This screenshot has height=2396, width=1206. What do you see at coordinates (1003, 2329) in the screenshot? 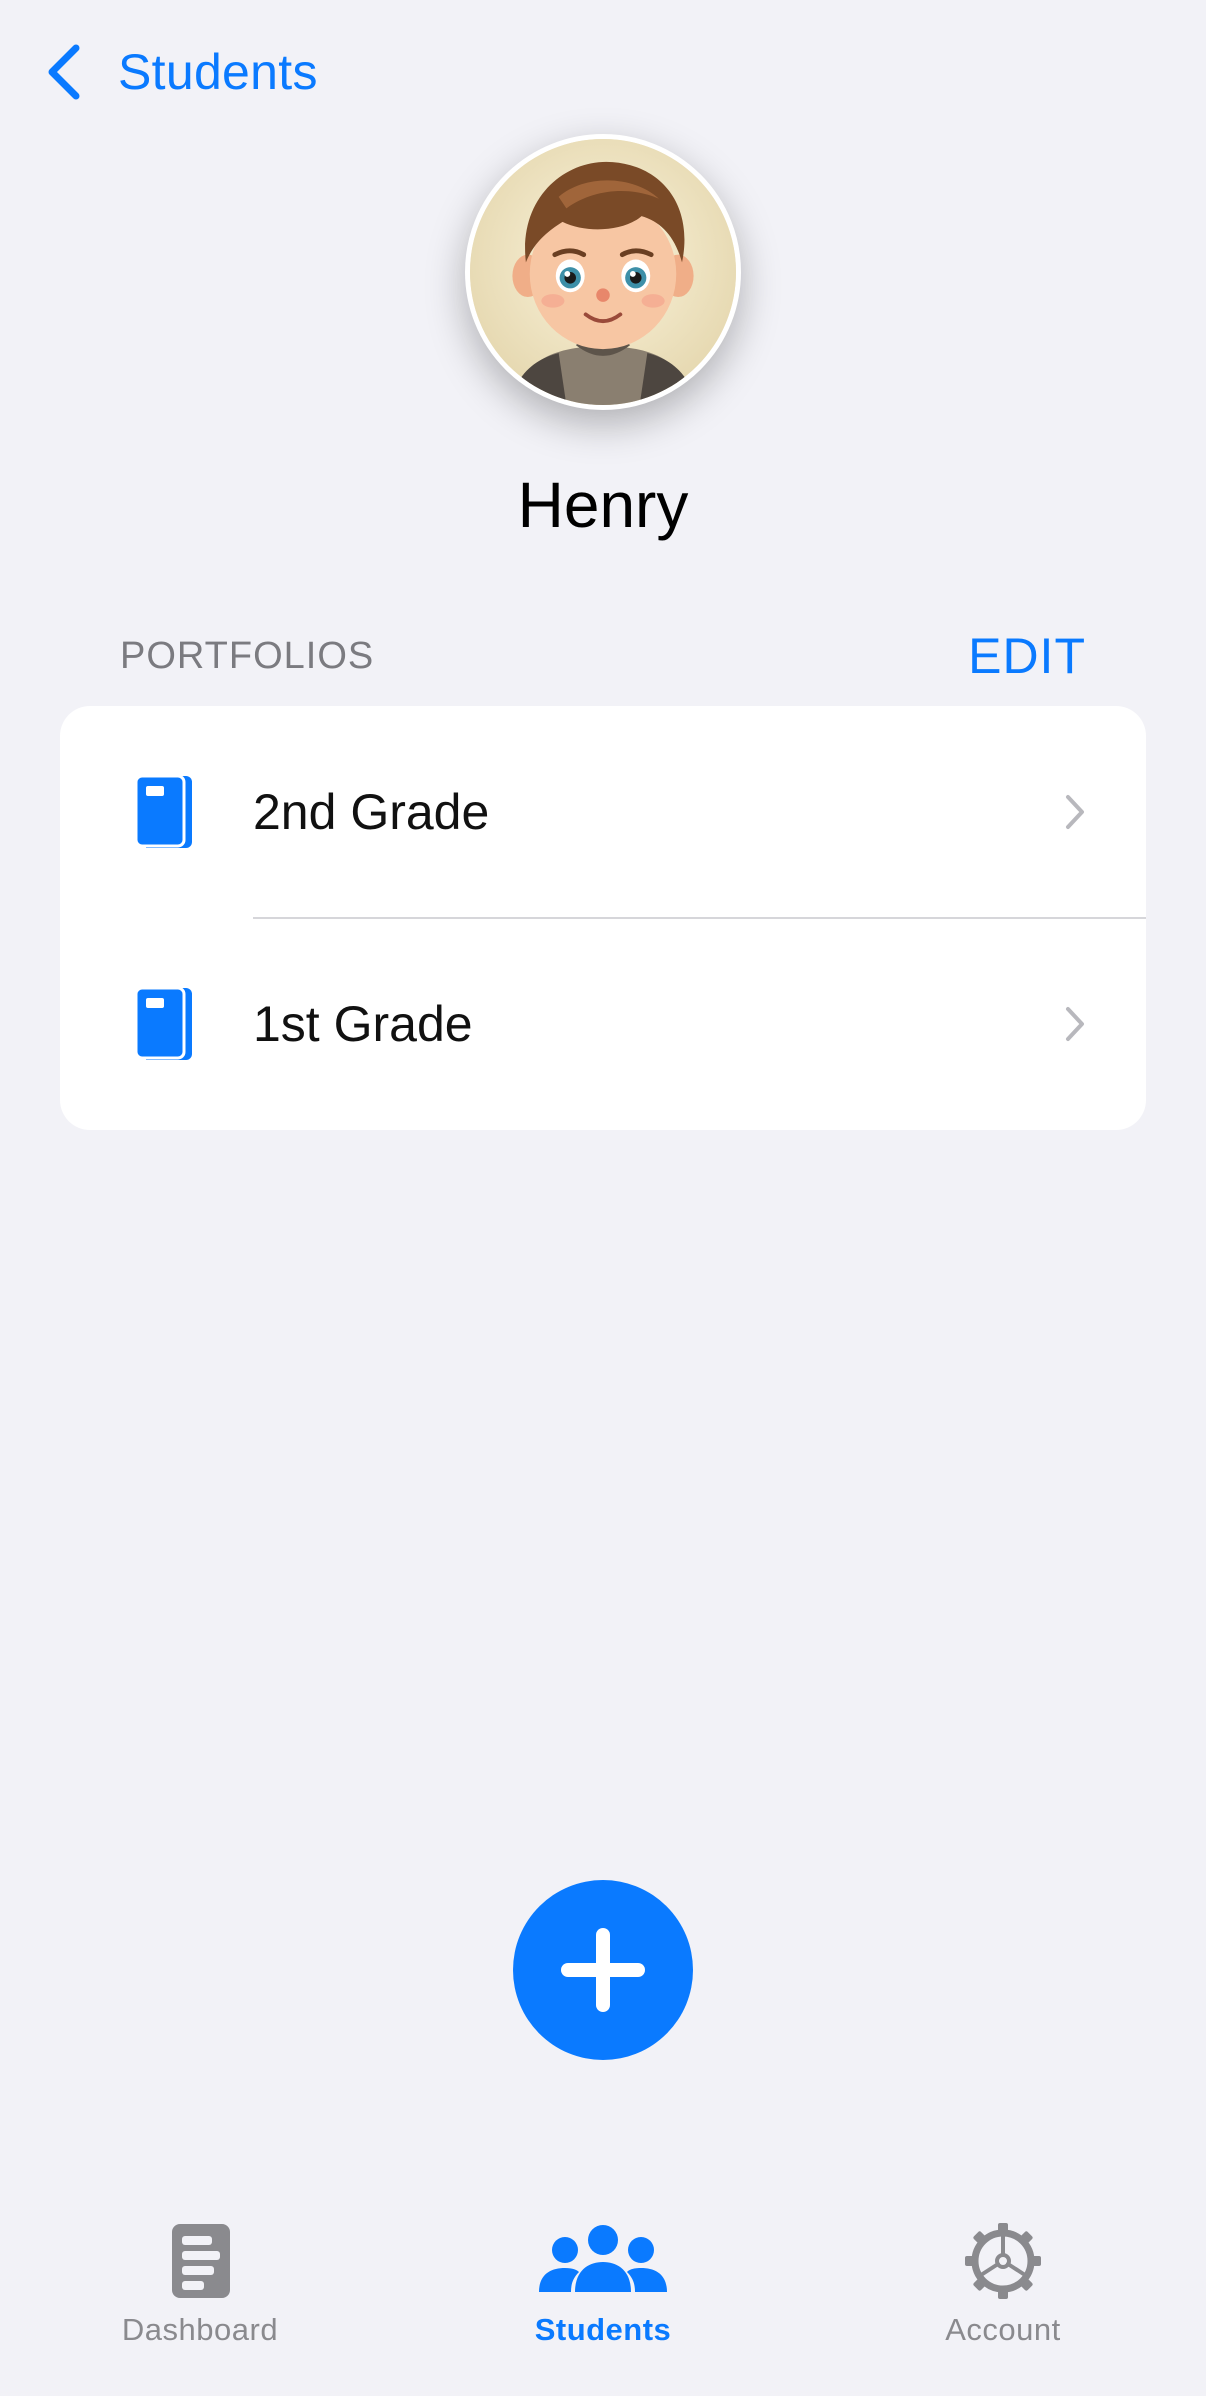
I see `tab-label: Account` at bounding box center [1003, 2329].